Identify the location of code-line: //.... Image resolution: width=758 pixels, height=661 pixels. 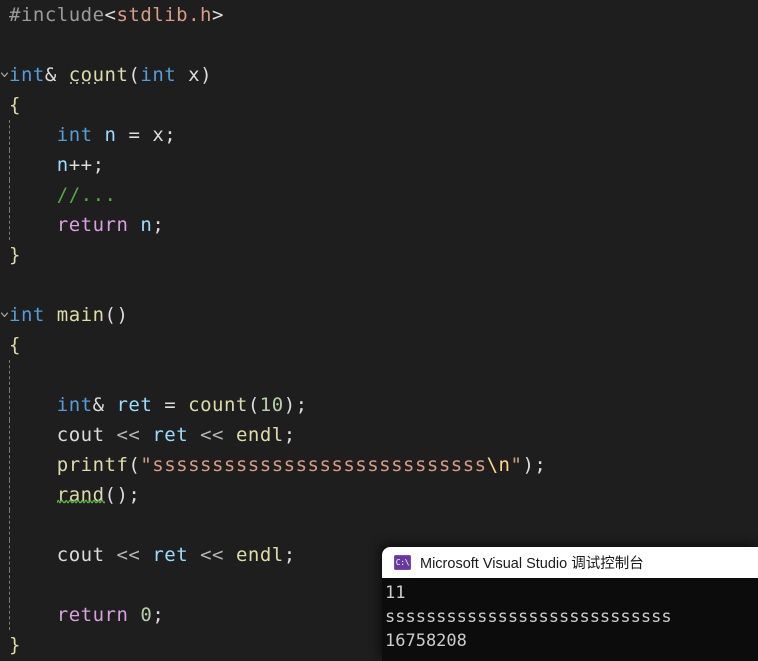
(379, 195).